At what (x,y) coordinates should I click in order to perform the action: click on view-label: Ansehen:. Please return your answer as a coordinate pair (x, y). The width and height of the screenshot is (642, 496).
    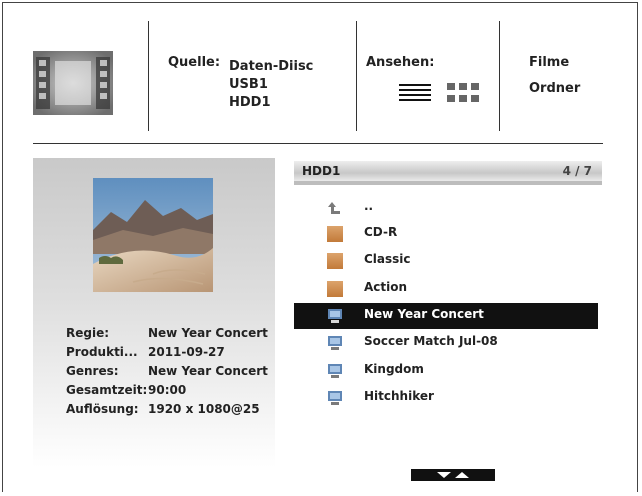
    Looking at the image, I should click on (400, 62).